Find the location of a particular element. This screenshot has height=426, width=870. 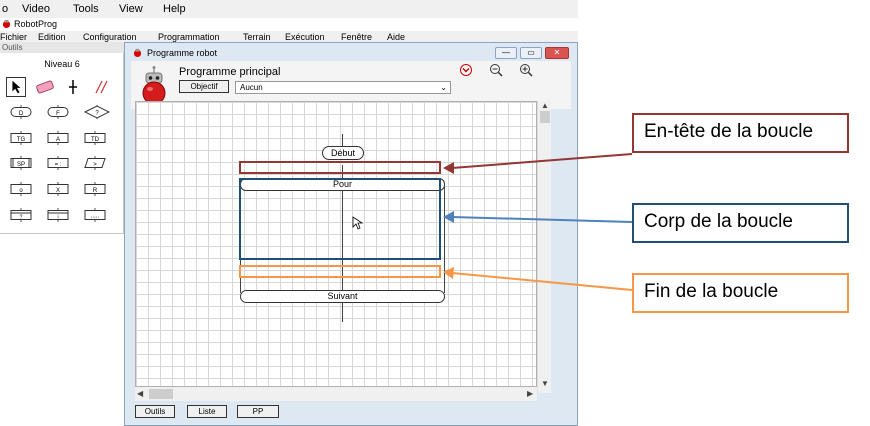

header-arrow-head is located at coordinates (448, 168).